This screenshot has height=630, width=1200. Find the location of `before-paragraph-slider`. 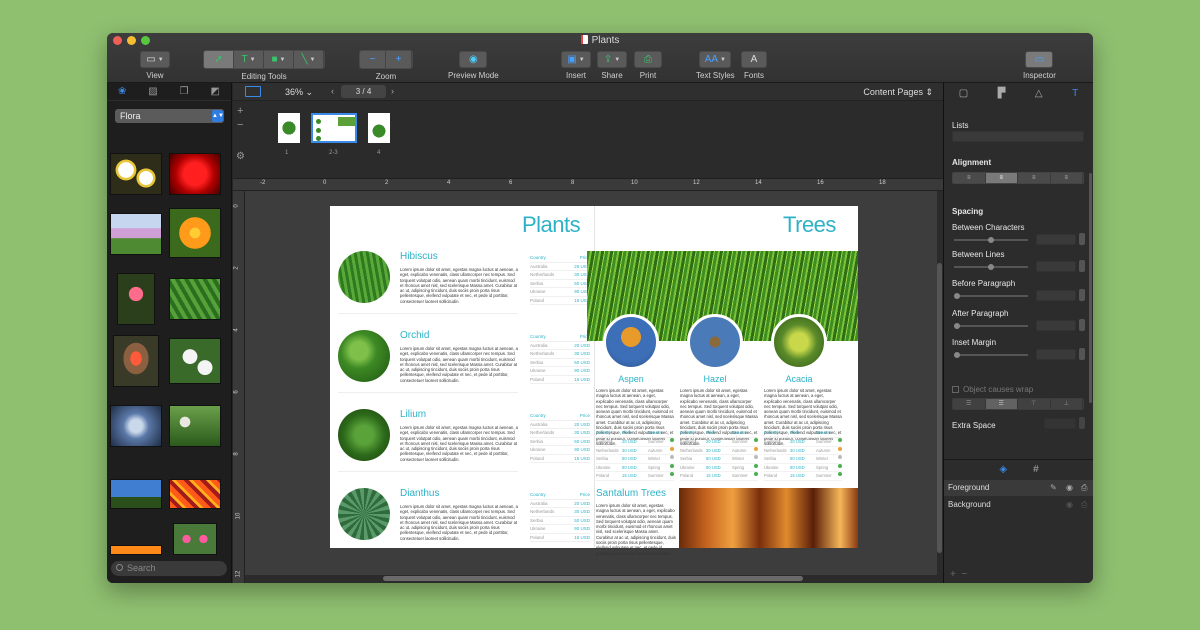

before-paragraph-slider is located at coordinates (991, 296).